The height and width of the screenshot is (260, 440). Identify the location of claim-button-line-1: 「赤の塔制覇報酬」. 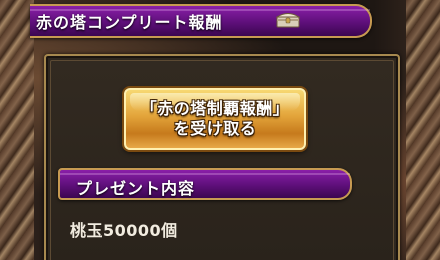
(215, 108).